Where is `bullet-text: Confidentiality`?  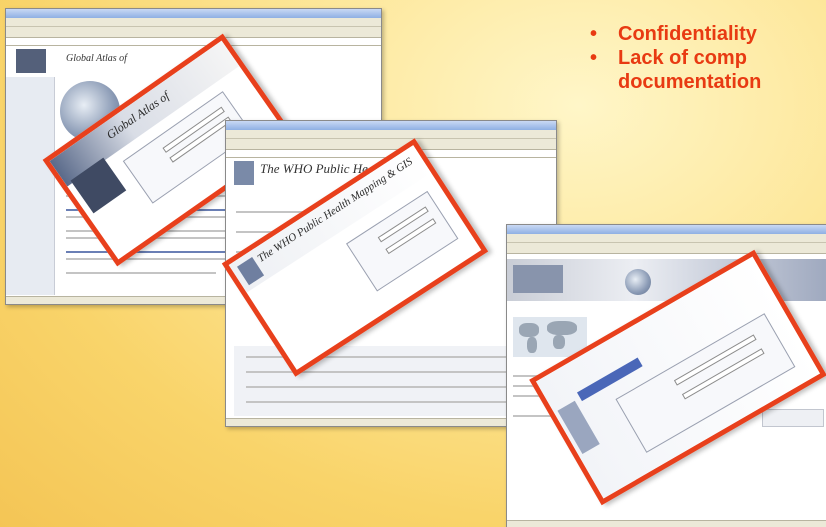 bullet-text: Confidentiality is located at coordinates (687, 34).